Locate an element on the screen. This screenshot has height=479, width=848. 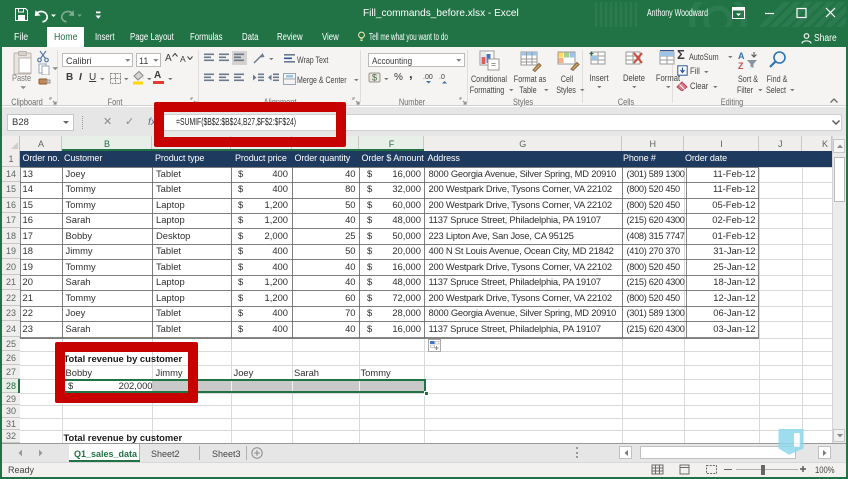
svg-text: .0 is located at coordinates (442, 77).